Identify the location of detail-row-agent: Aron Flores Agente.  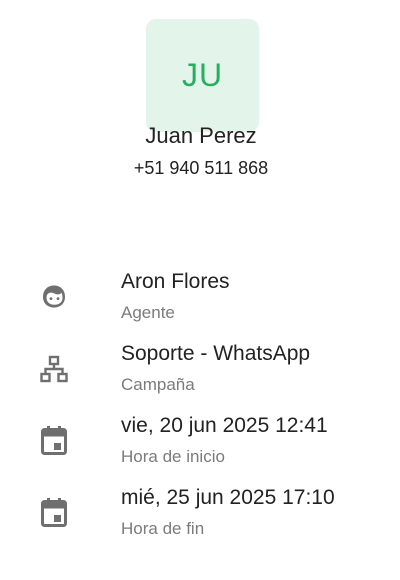
(200, 298).